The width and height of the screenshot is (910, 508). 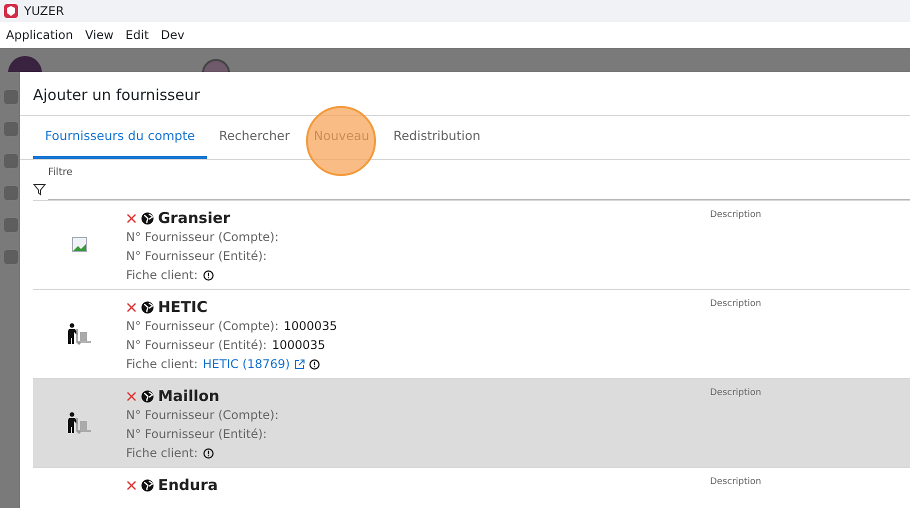 What do you see at coordinates (471, 488) in the screenshot?
I see `supplier-row: Endura Description` at bounding box center [471, 488].